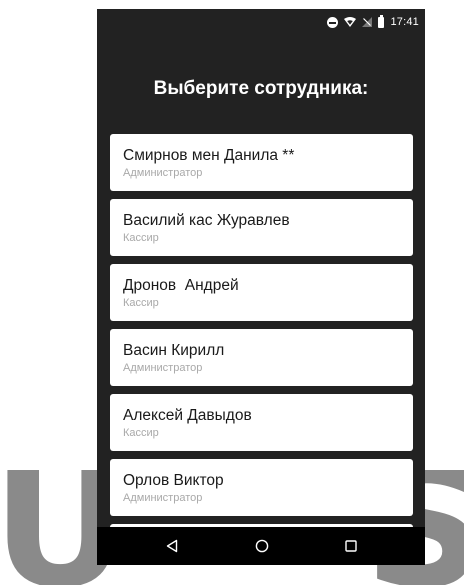 The image size is (464, 585). Describe the element at coordinates (209, 155) in the screenshot. I see `employee-name: Смирнов мен Данила **` at that location.